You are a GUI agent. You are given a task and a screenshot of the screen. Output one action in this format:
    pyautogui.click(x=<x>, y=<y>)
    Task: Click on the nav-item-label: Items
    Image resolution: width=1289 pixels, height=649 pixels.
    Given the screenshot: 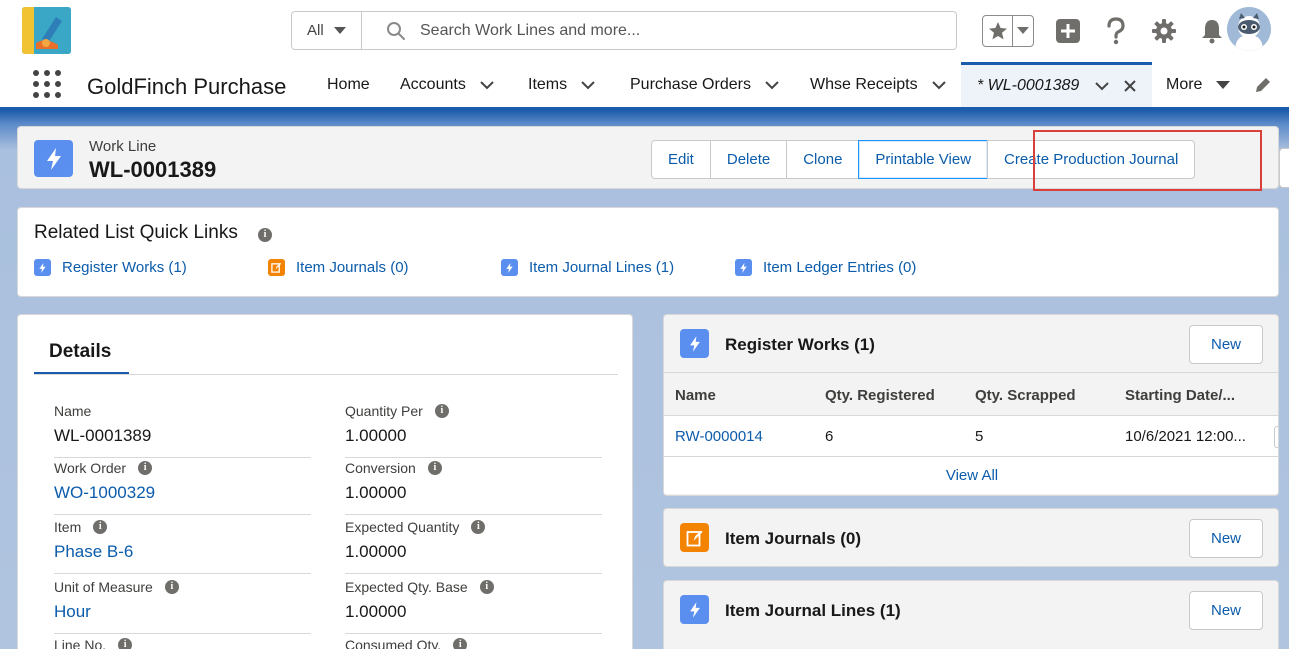 What is the action you would take?
    pyautogui.click(x=548, y=84)
    